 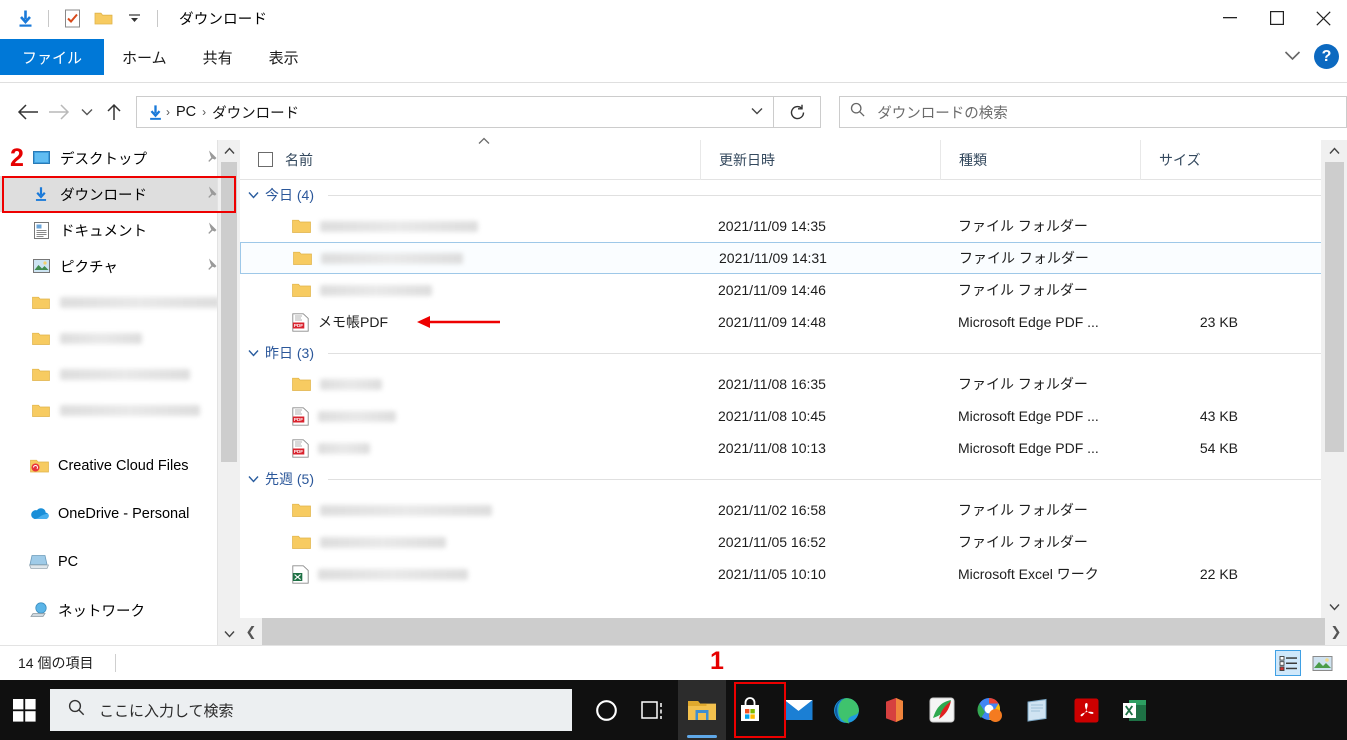 I want to click on taskbar-search-box: ここに入力して検索, so click(x=311, y=710).